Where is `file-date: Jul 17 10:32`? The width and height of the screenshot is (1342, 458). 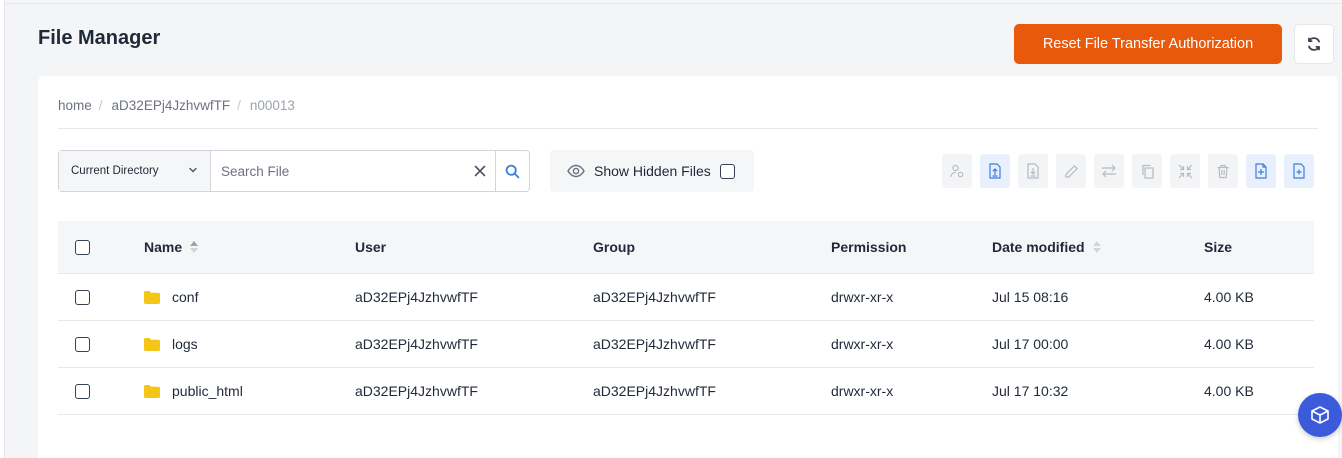
file-date: Jul 17 10:32 is located at coordinates (1030, 391).